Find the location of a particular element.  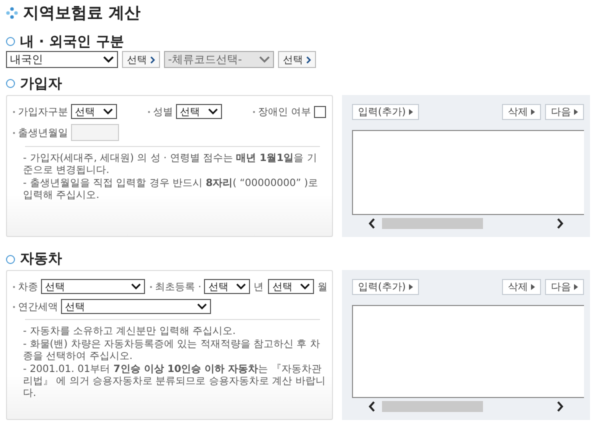

checkbox is located at coordinates (320, 112).